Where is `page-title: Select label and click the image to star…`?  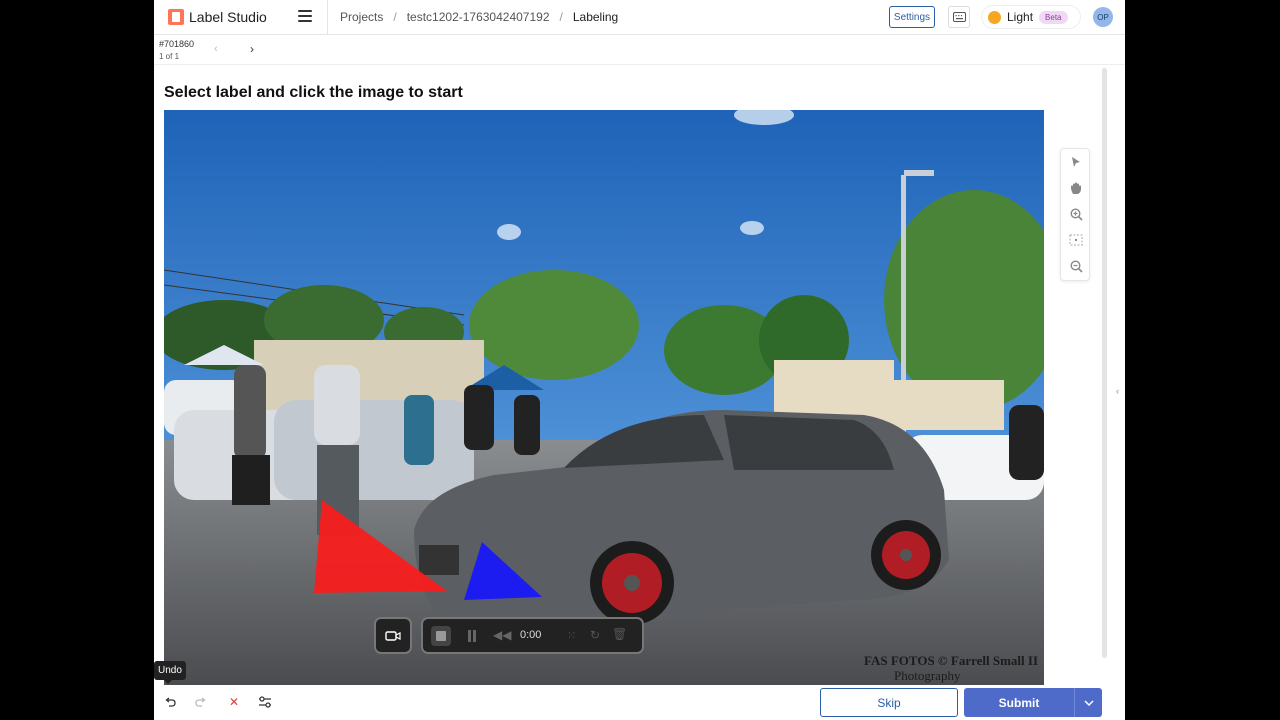 page-title: Select label and click the image to star… is located at coordinates (313, 92).